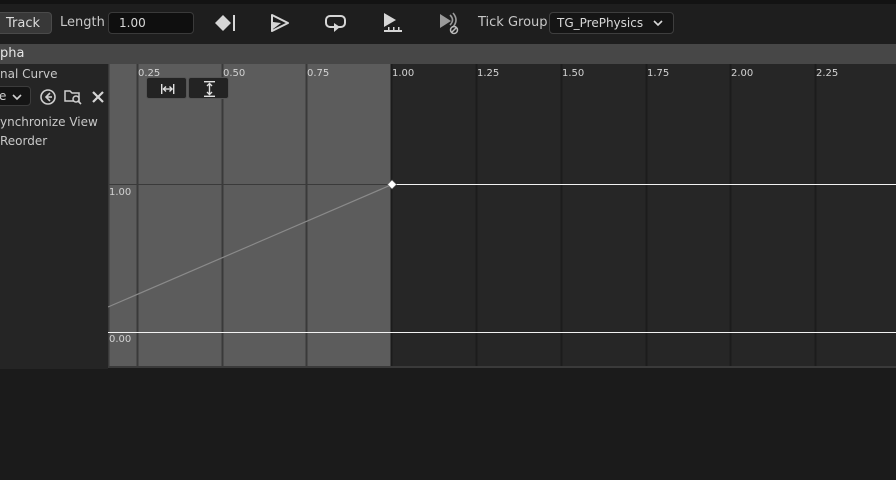 The height and width of the screenshot is (480, 896). What do you see at coordinates (98, 97) in the screenshot?
I see `clear-asset-icon` at bounding box center [98, 97].